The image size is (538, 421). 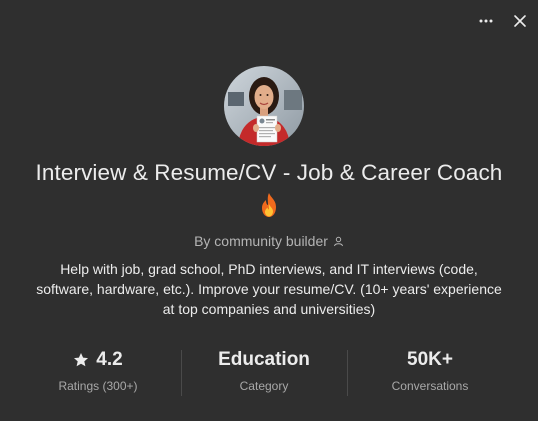 I want to click on rating-value: 4.2, so click(x=98, y=360).